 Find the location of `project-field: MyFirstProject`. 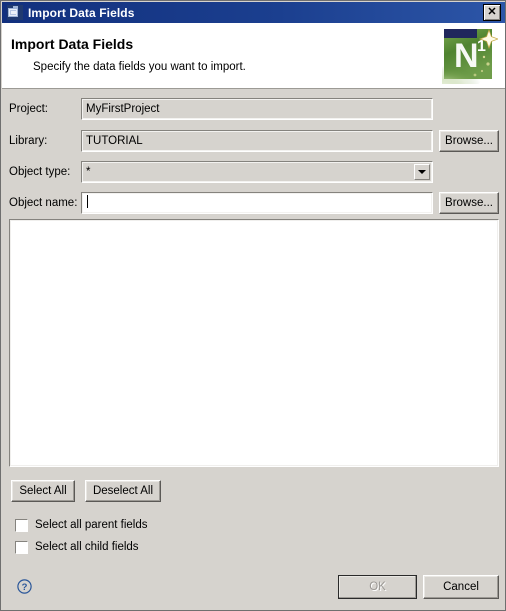

project-field: MyFirstProject is located at coordinates (257, 109).